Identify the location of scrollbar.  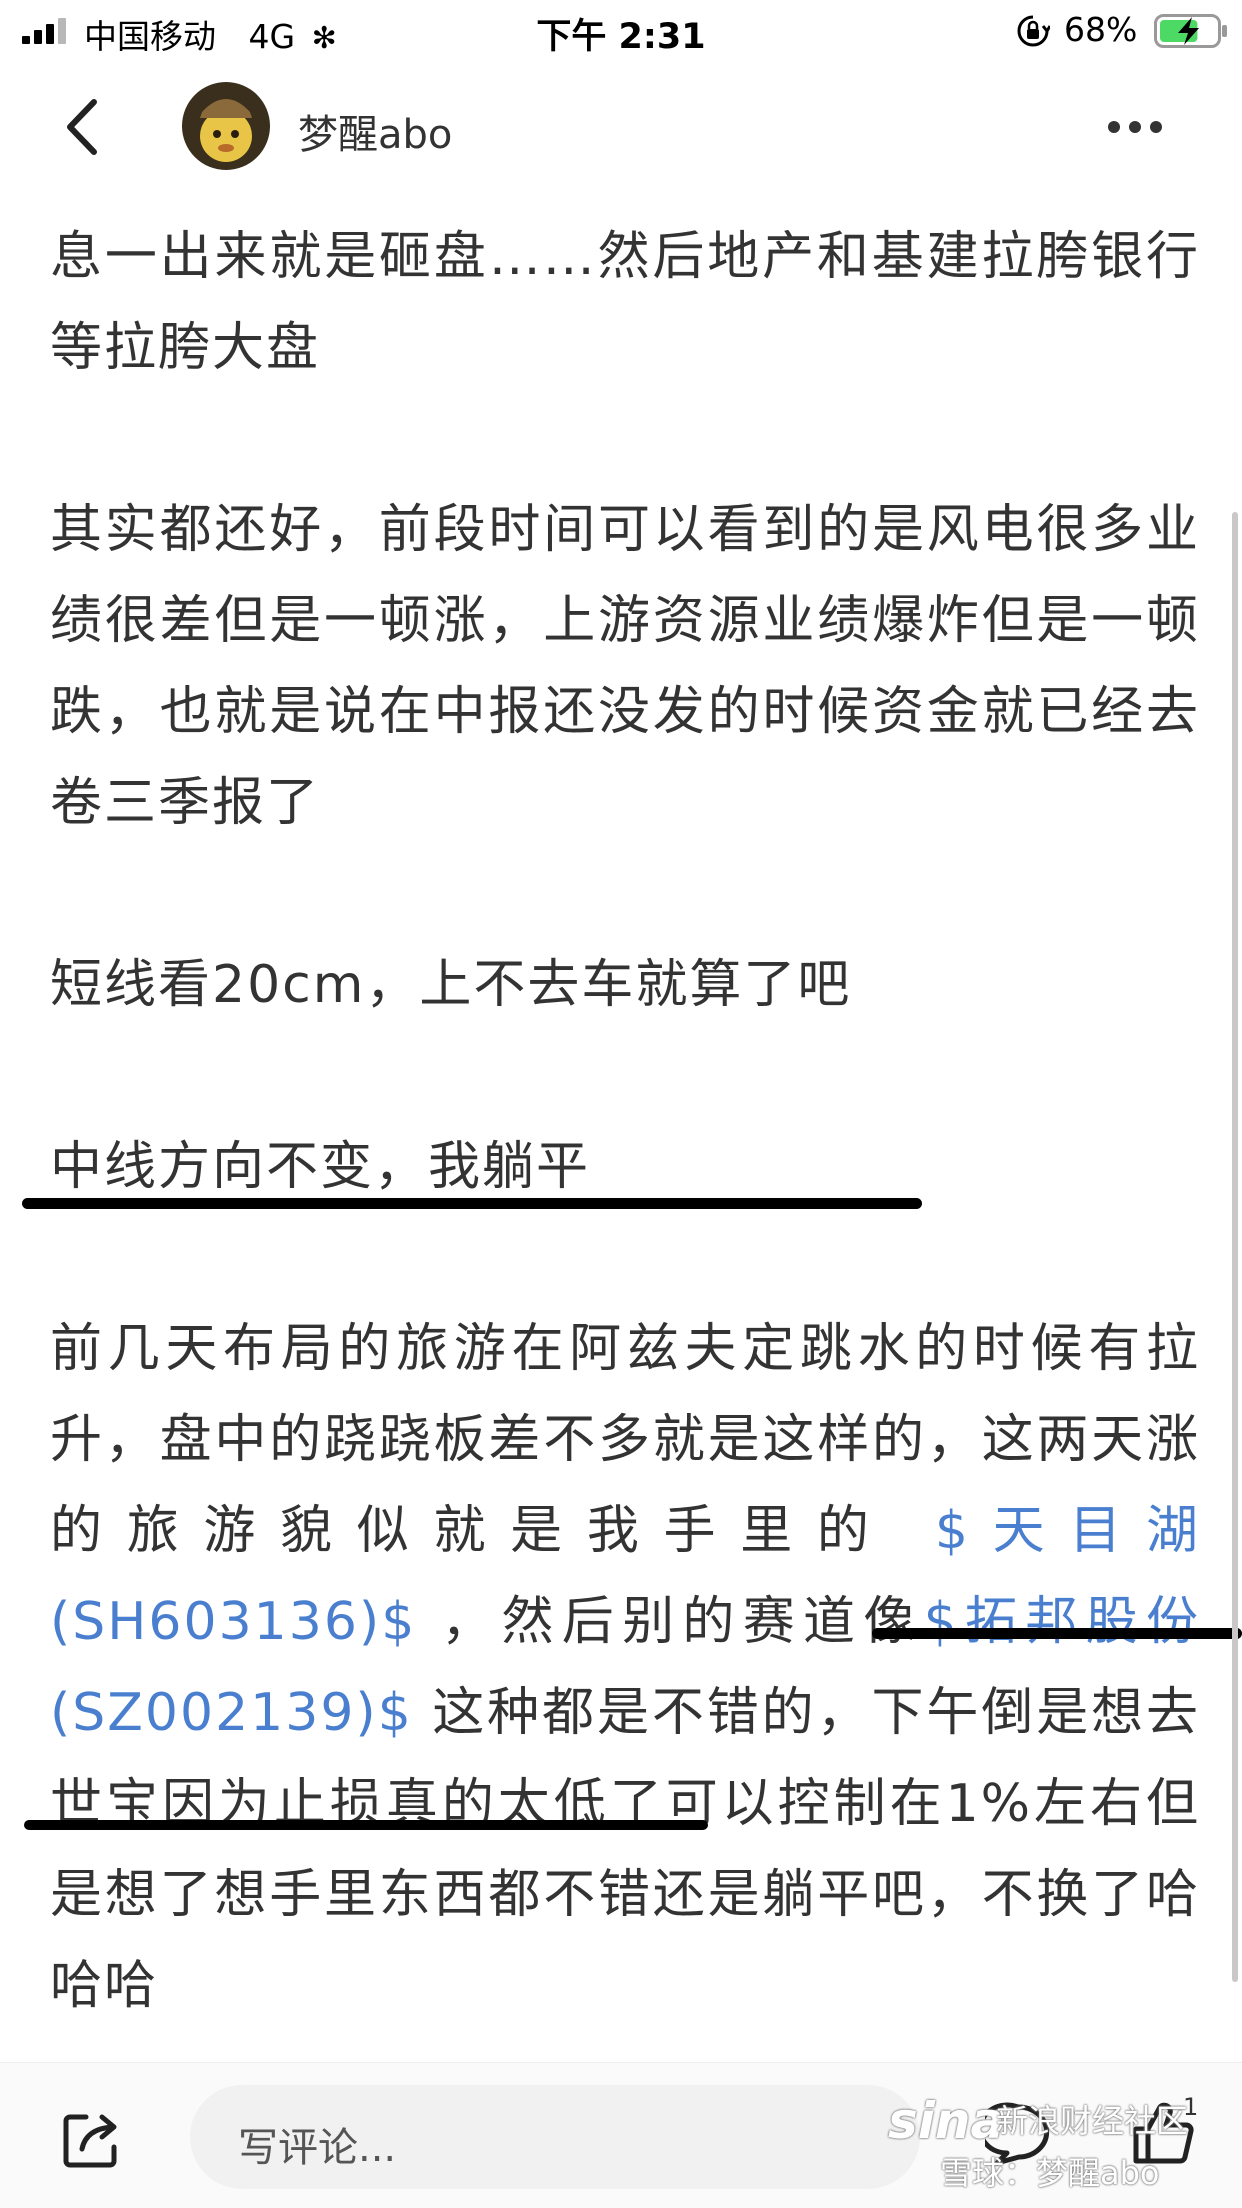
(1235, 1247).